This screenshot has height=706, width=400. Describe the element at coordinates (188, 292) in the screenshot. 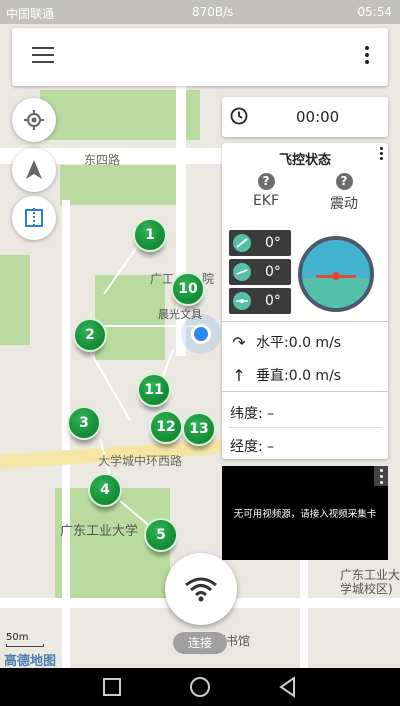

I see `waypoint-marker: 10` at that location.